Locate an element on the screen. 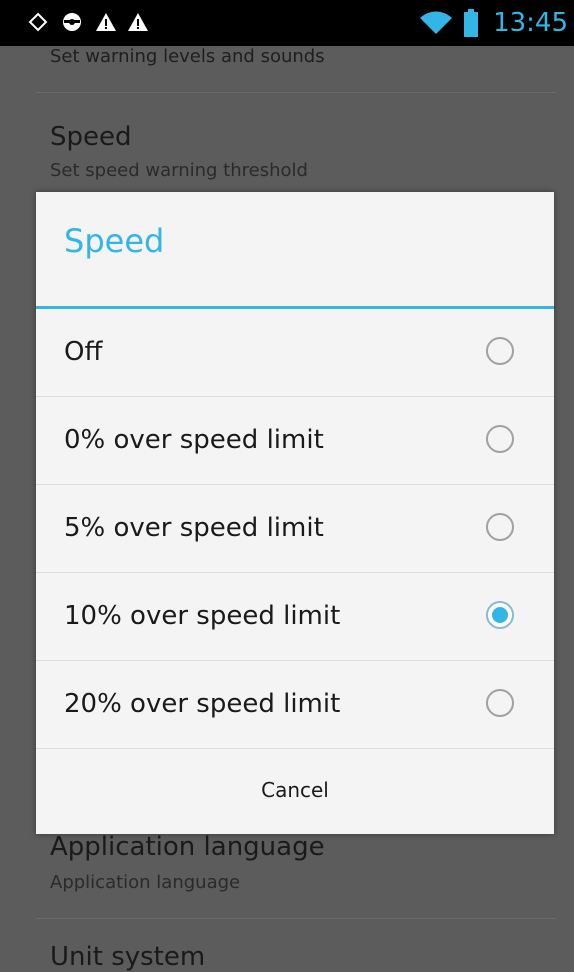 The width and height of the screenshot is (574, 972). warnings-summary: Set warning levels and sounds is located at coordinates (187, 56).